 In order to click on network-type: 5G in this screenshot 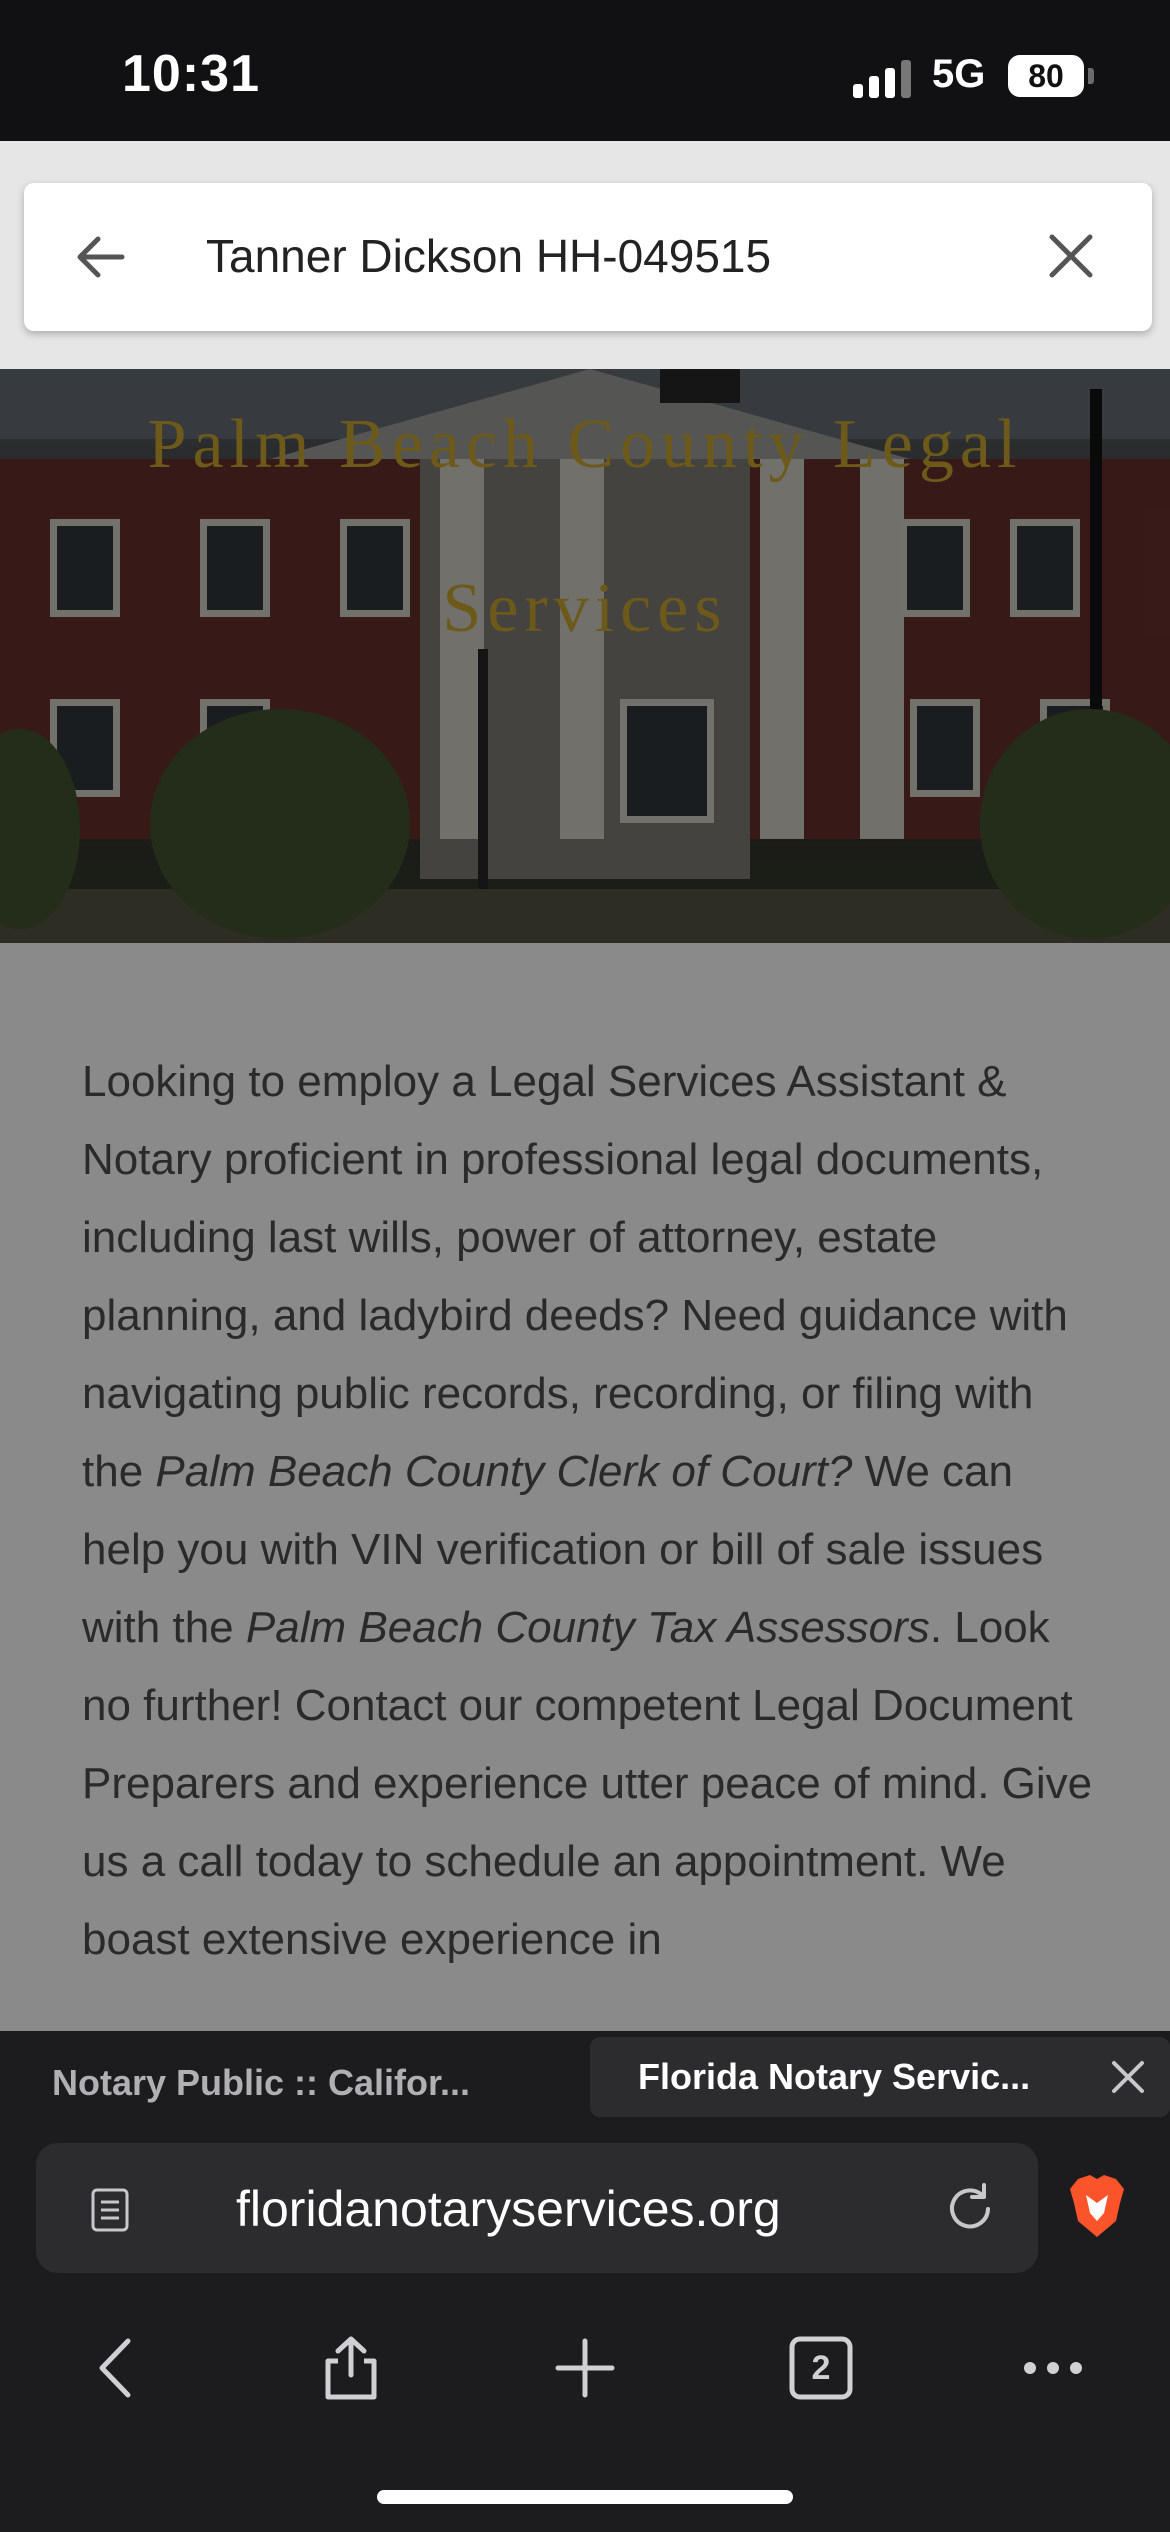, I will do `click(959, 74)`.